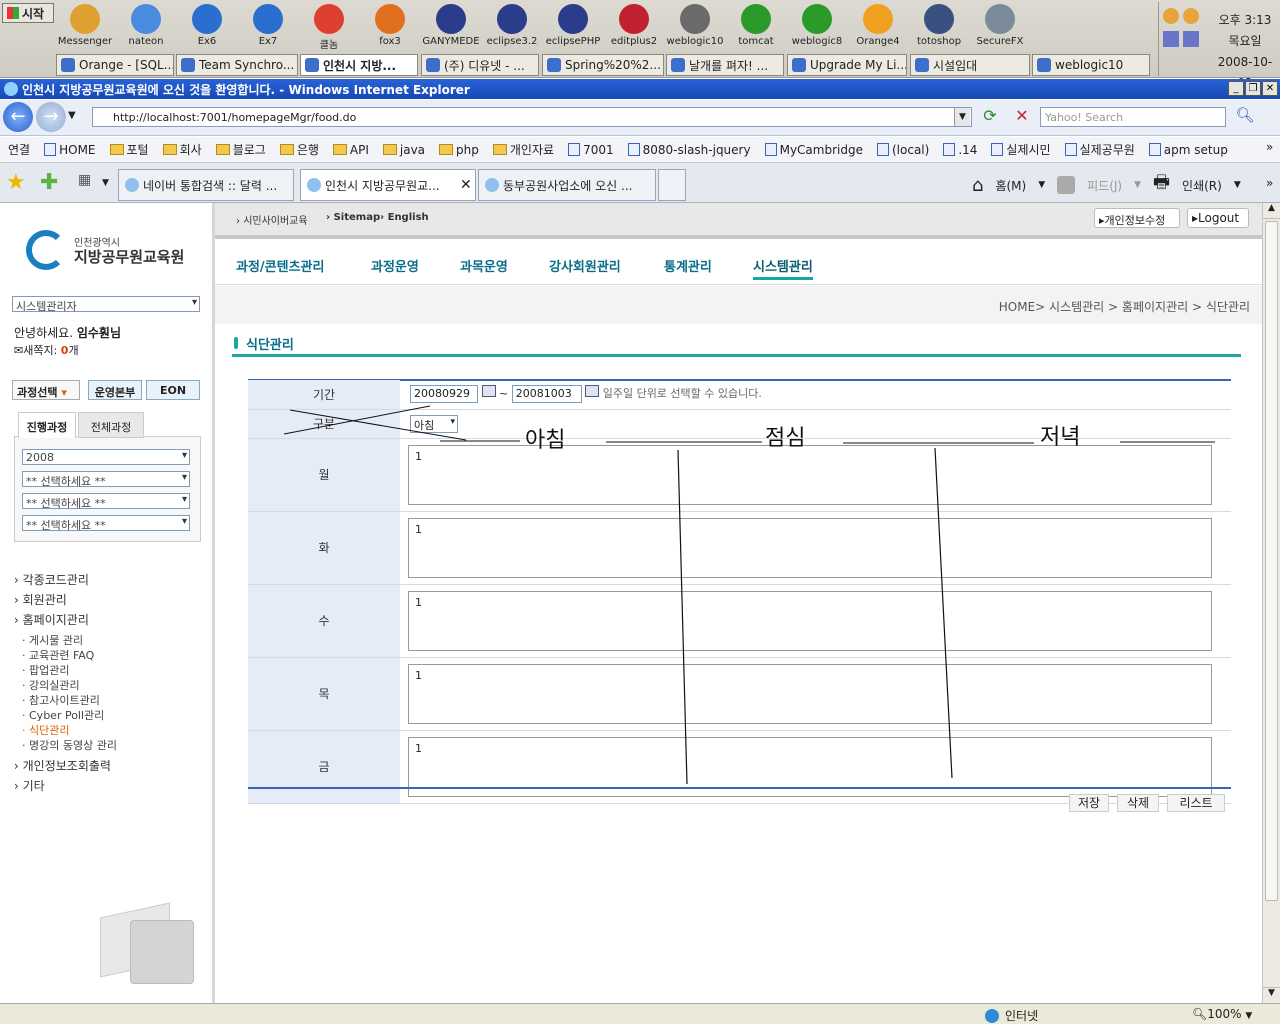 This screenshot has height=1024, width=1280. What do you see at coordinates (1271, 995) in the screenshot?
I see `scroll-down-icon: ▼` at bounding box center [1271, 995].